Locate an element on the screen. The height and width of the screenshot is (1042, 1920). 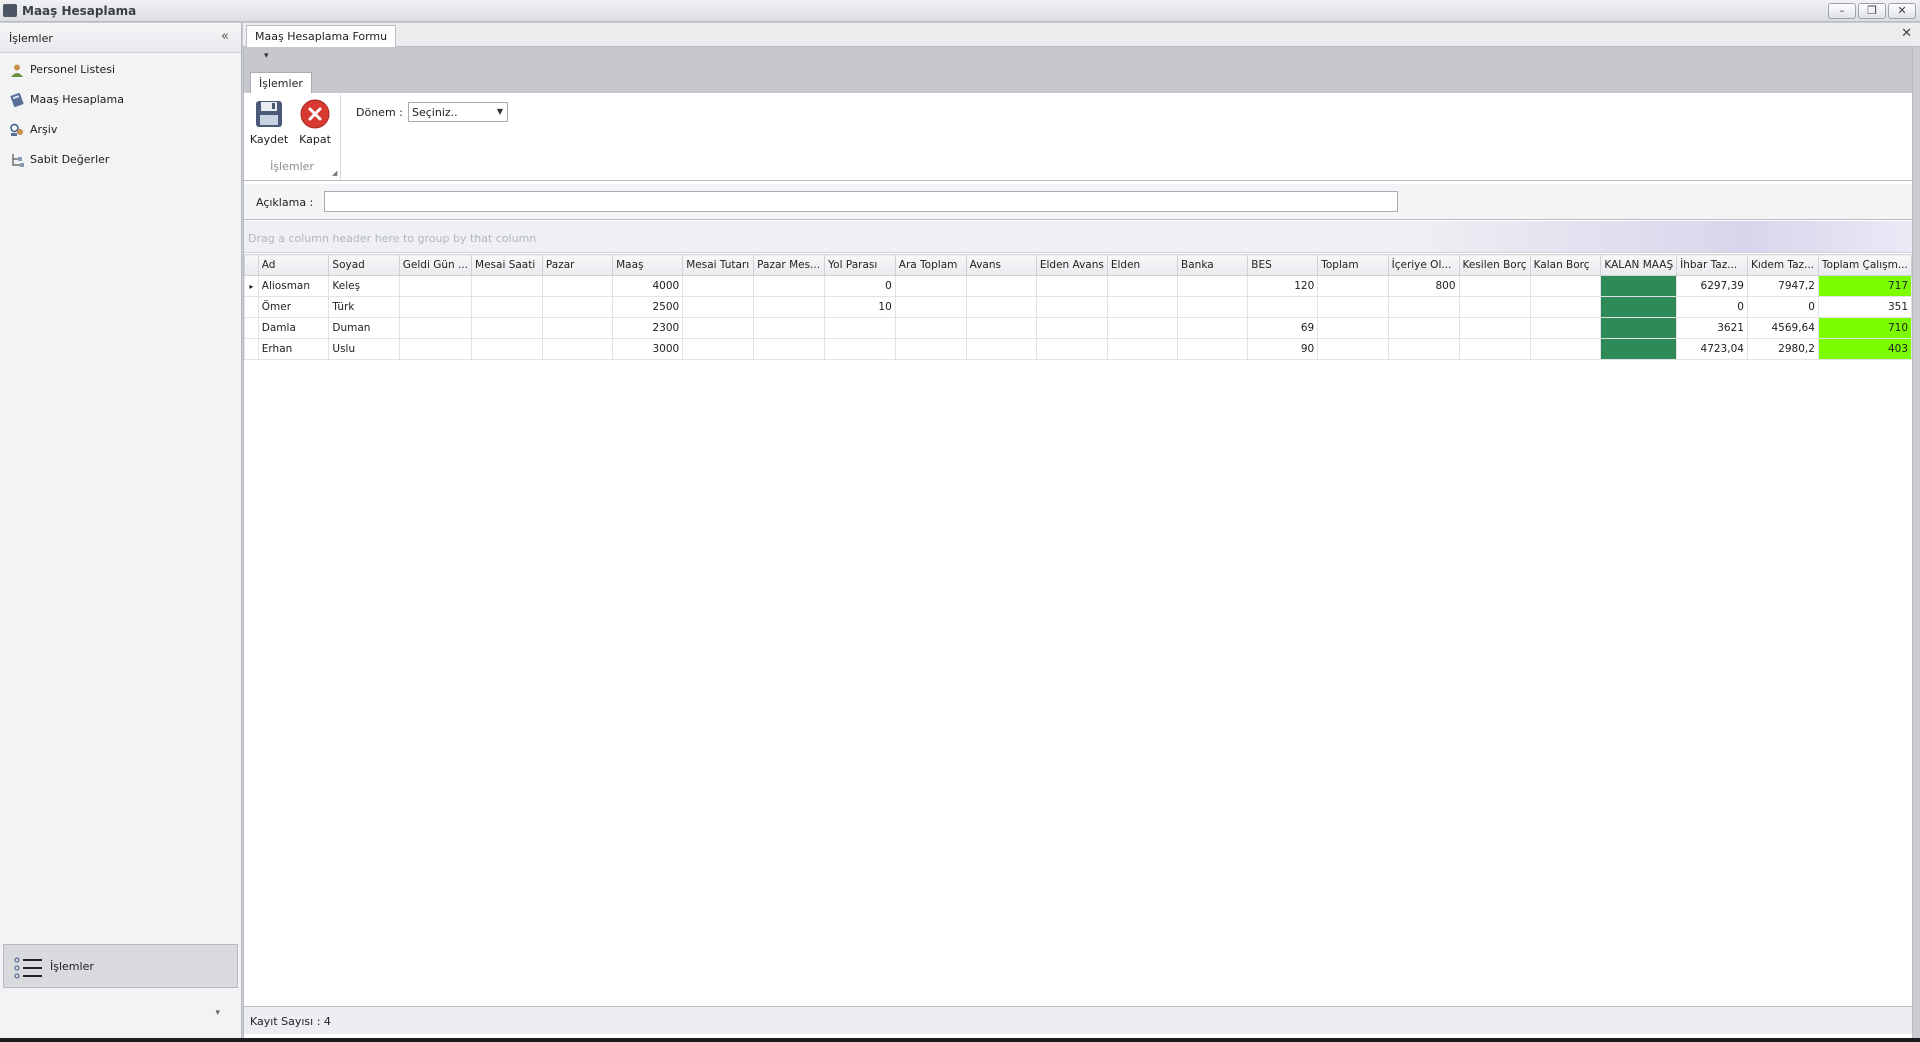
save-button: Kaydet is located at coordinates (269, 122).